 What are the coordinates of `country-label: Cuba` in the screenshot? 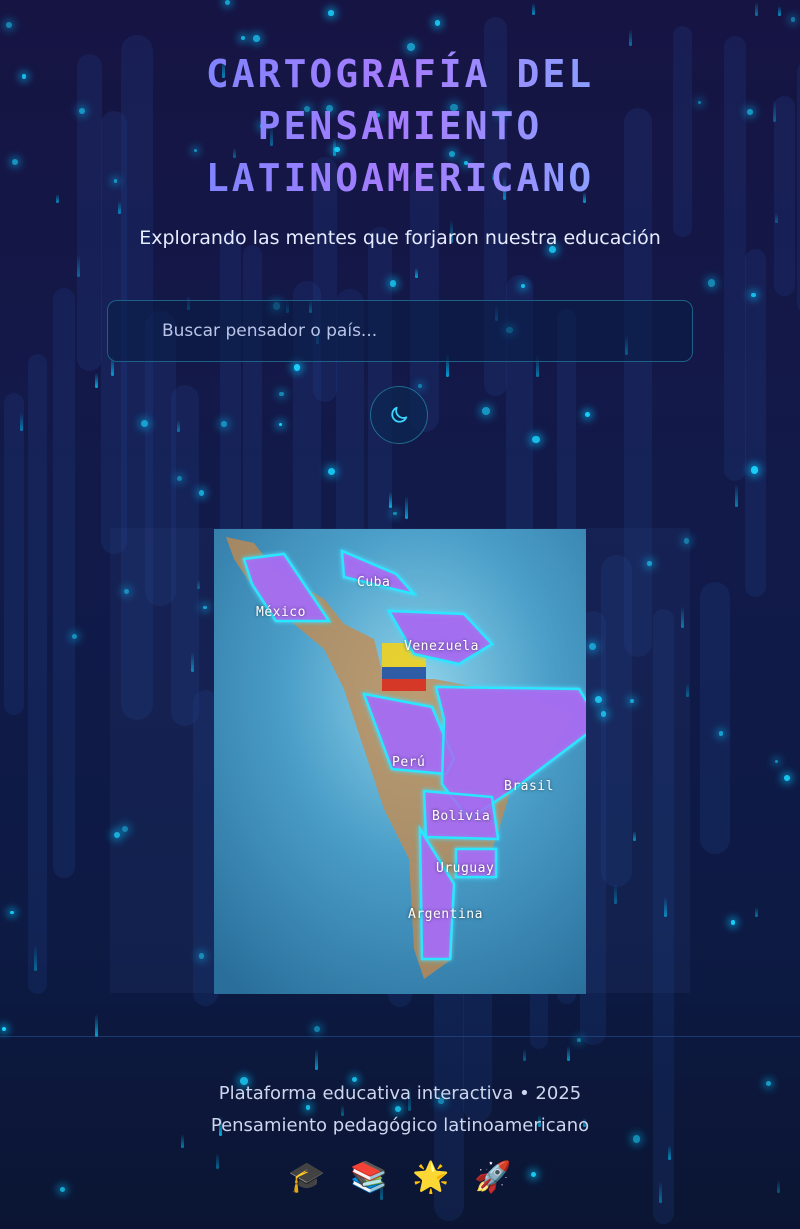 It's located at (373, 582).